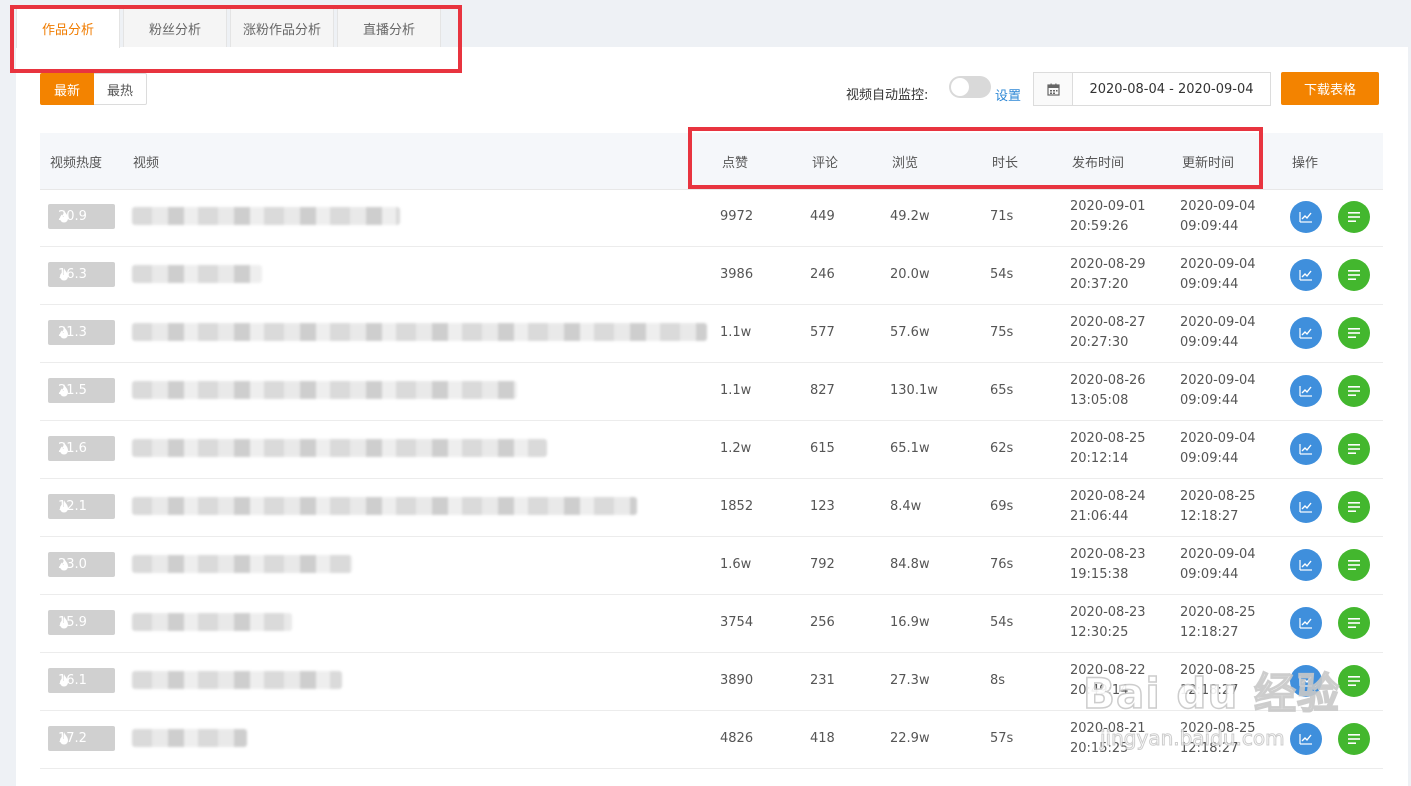 This screenshot has width=1411, height=786. I want to click on likes-value: 1.6w, so click(736, 564).